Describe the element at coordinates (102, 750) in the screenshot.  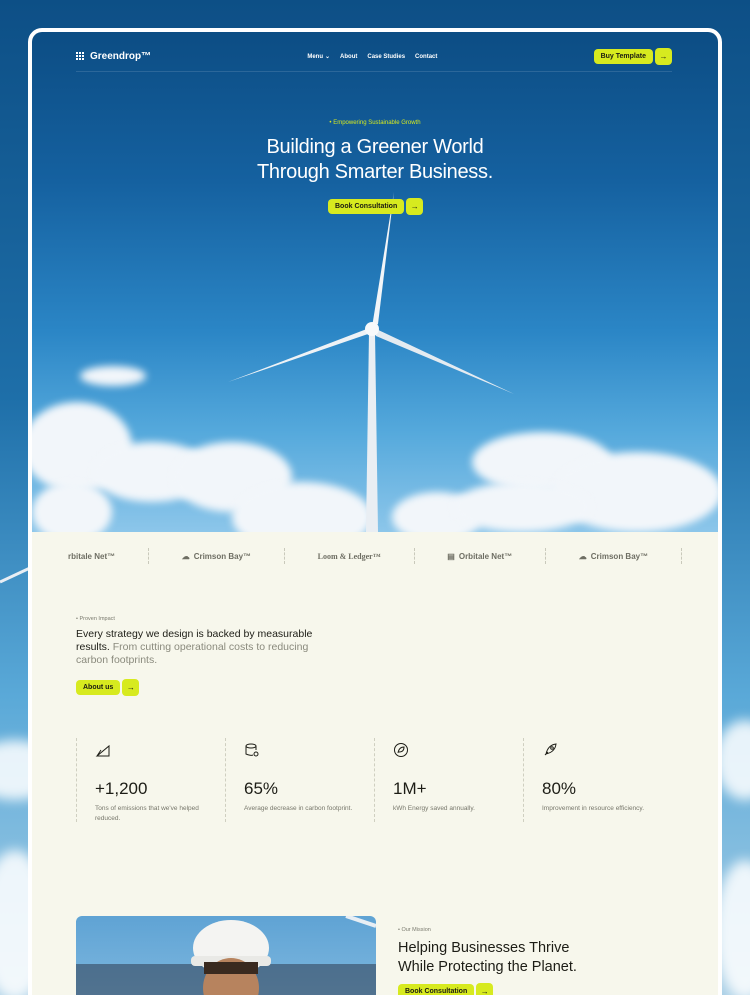
I see `leaf-icon` at that location.